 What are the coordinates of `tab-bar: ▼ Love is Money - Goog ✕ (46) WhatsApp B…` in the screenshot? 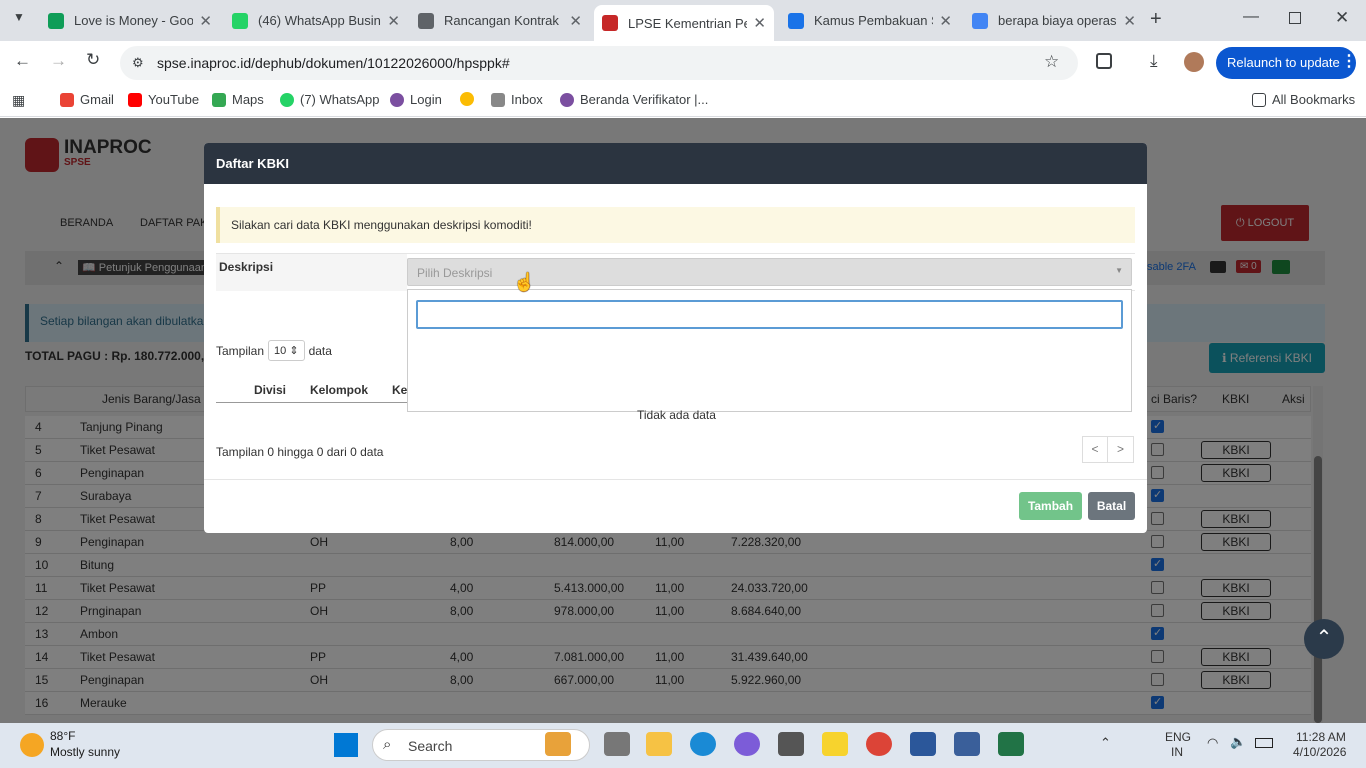 It's located at (683, 20).